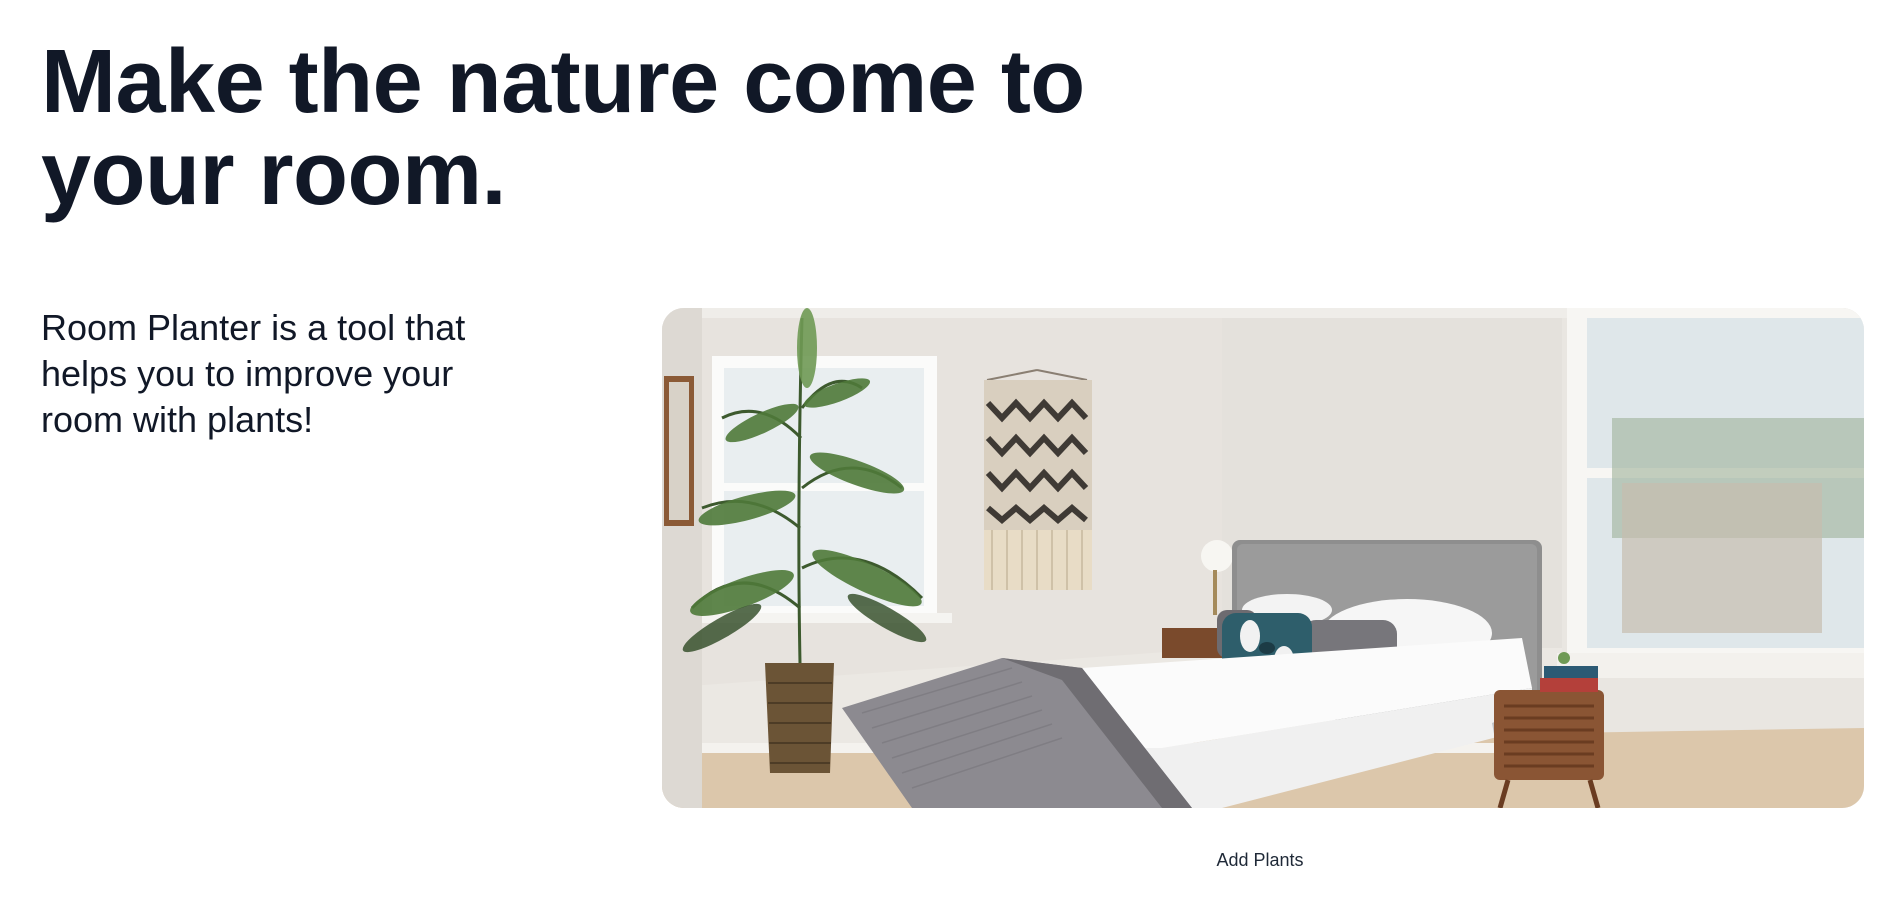 This screenshot has width=1892, height=903. What do you see at coordinates (1260, 860) in the screenshot?
I see `add-plants-button: Add Plants` at bounding box center [1260, 860].